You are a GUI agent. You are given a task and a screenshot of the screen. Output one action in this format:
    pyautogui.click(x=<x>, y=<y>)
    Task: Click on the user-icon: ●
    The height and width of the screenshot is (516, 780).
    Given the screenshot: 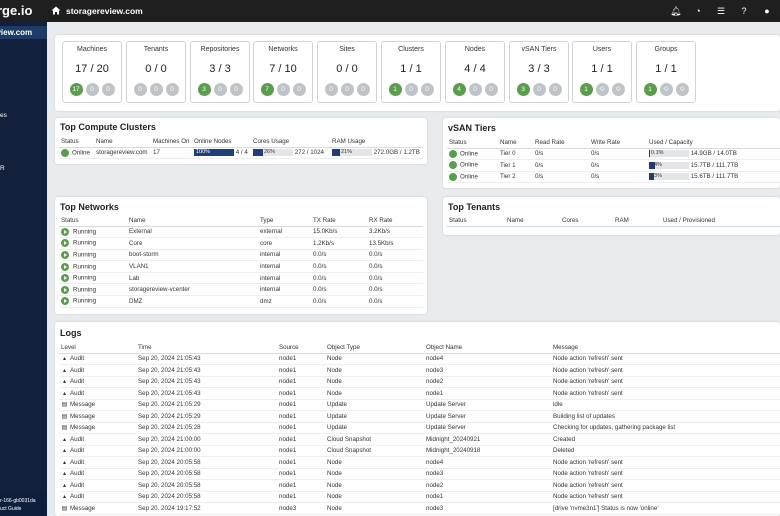 What is the action you would take?
    pyautogui.click(x=767, y=11)
    